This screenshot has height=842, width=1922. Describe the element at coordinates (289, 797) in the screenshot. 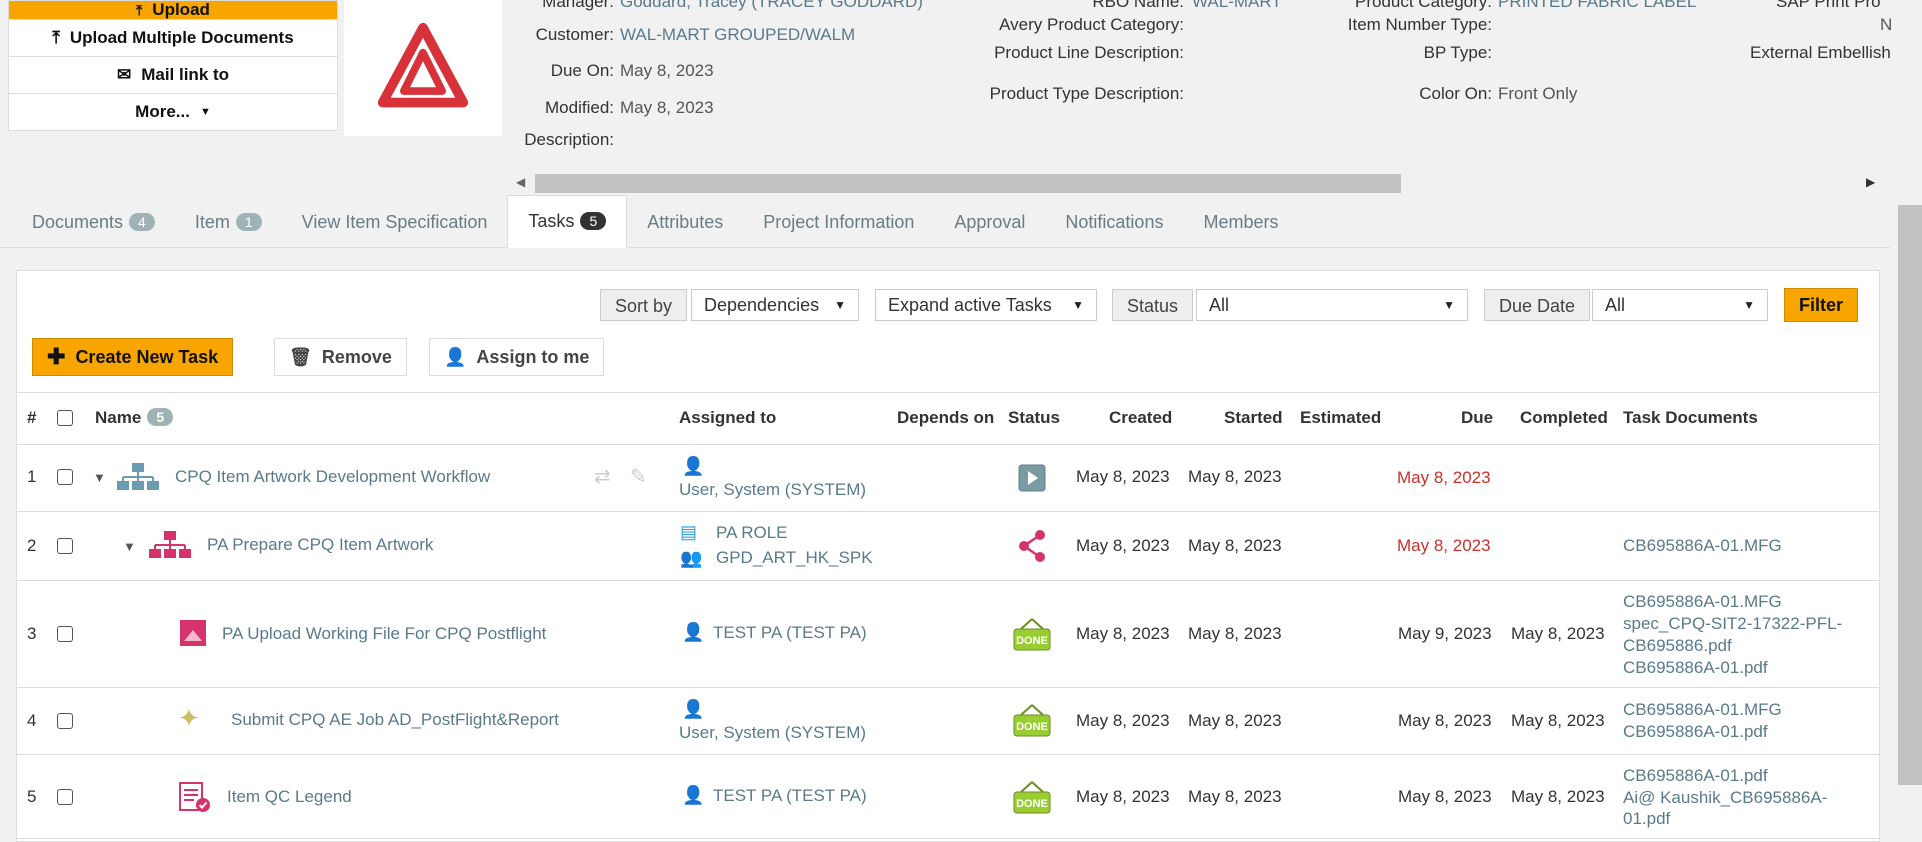

I see `task-name-link: Item QC Legend` at that location.